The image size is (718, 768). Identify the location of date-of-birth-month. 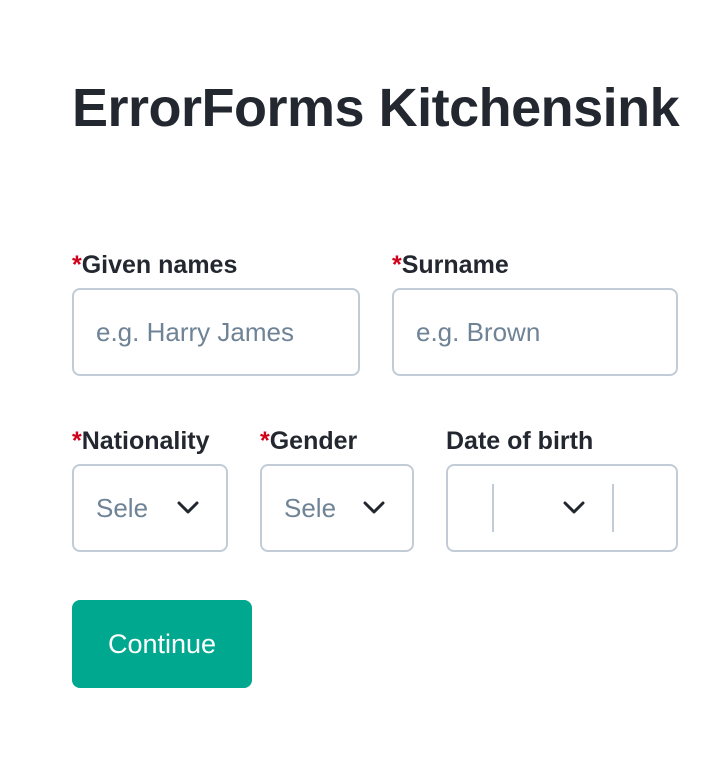
(532, 508).